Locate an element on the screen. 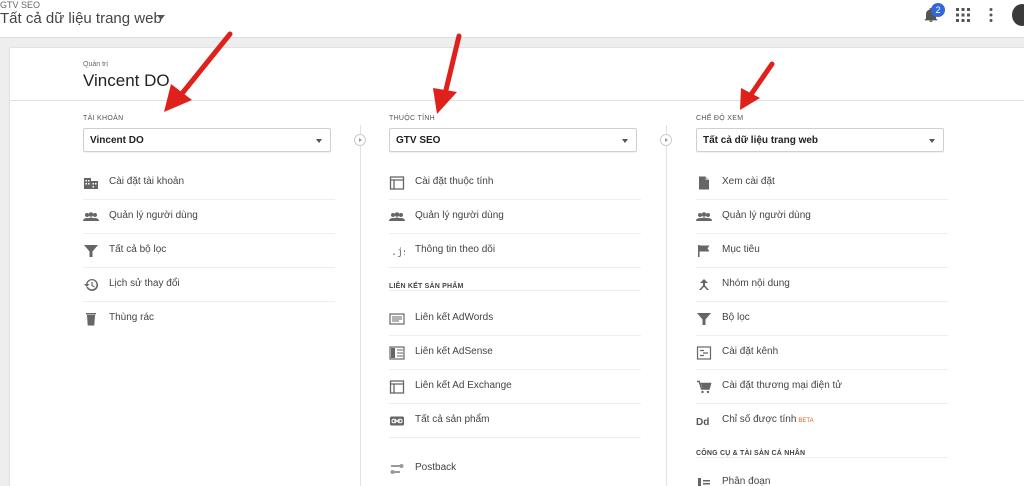  sidebar-item-label: Cài đặt thương mại điện tử is located at coordinates (782, 385).